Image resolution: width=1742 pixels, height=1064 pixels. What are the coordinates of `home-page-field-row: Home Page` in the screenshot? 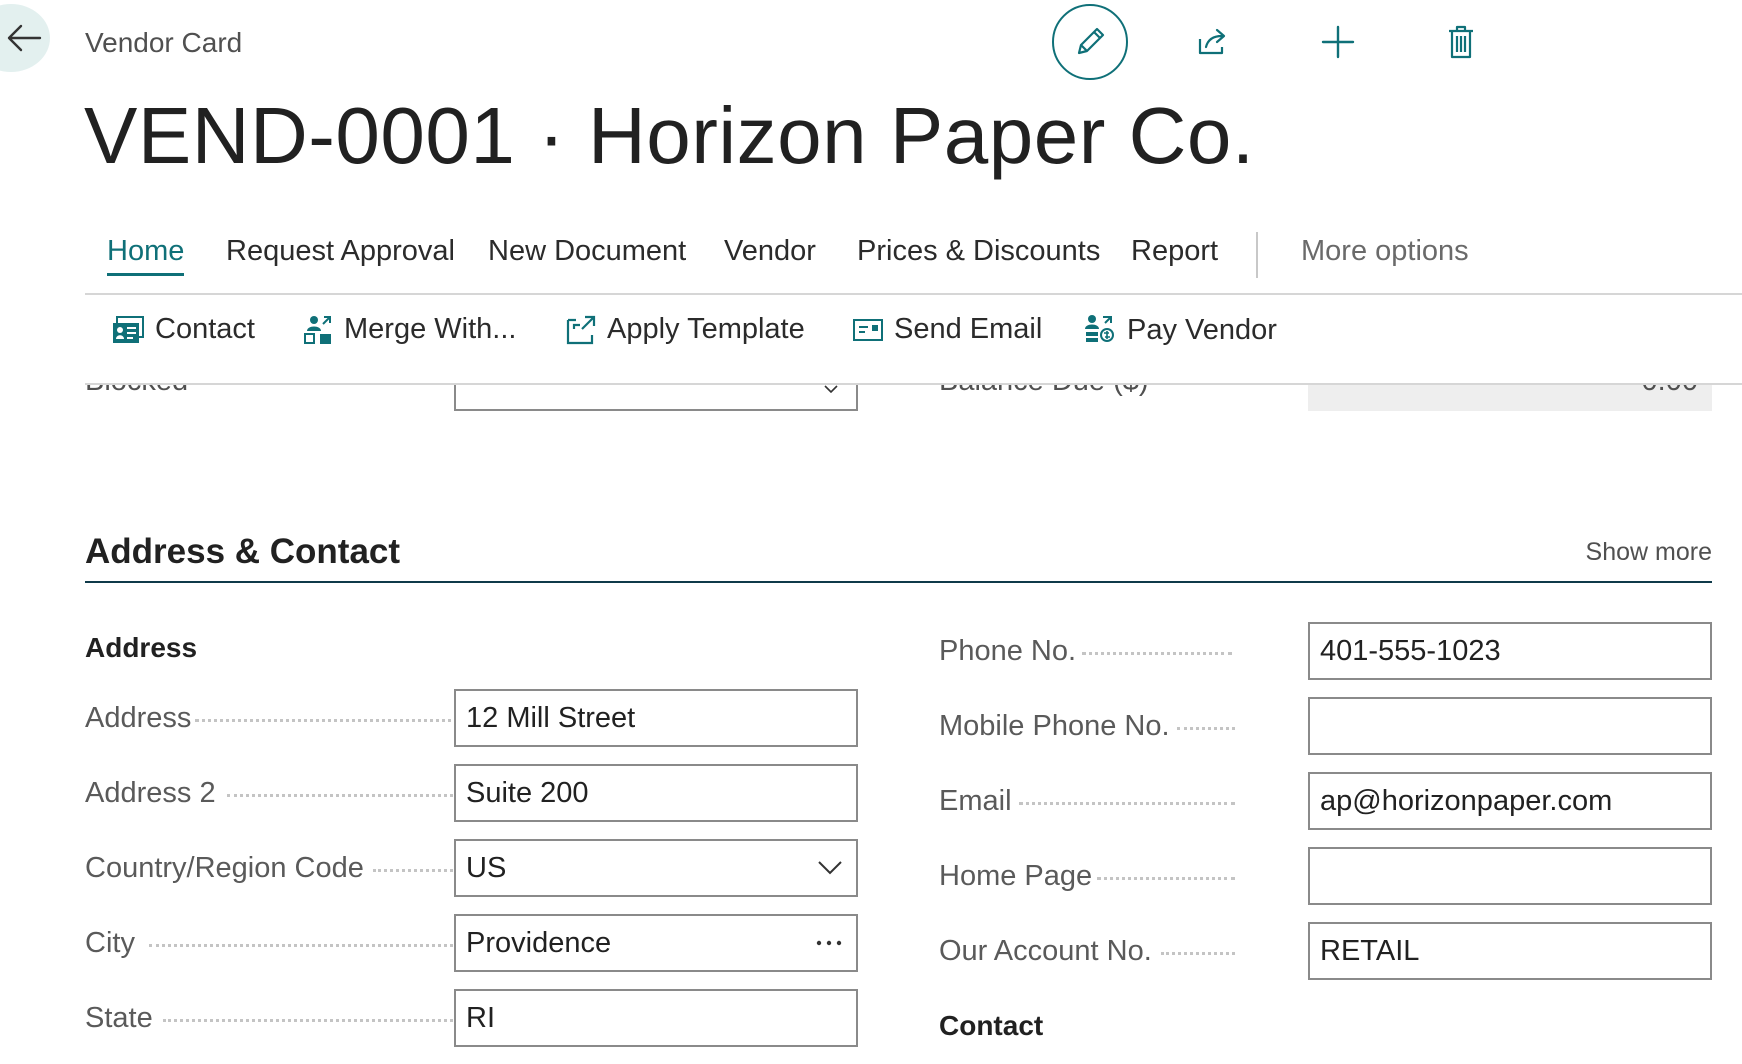 It's located at (1326, 876).